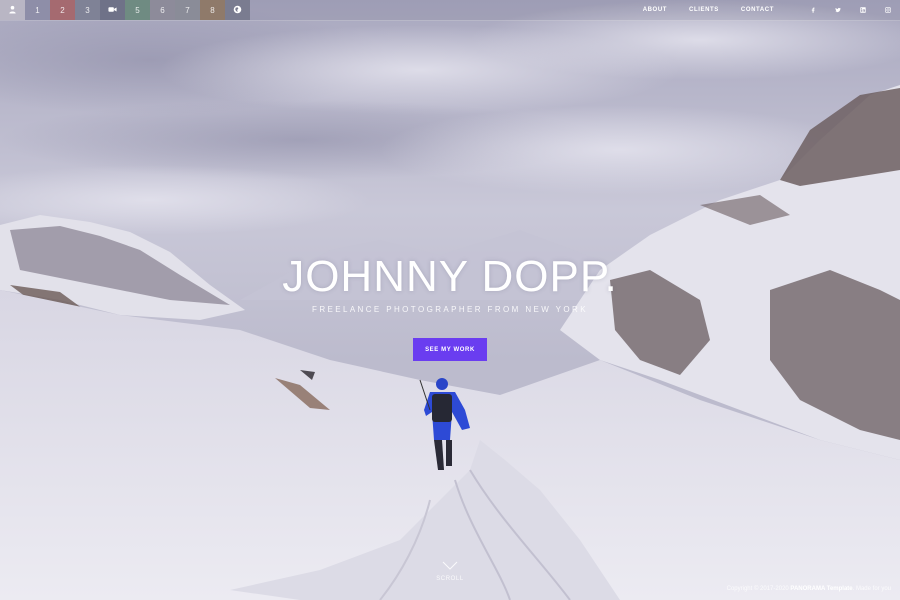 The image size is (900, 600). I want to click on hero-title: JOHNNY DOPP., so click(450, 276).